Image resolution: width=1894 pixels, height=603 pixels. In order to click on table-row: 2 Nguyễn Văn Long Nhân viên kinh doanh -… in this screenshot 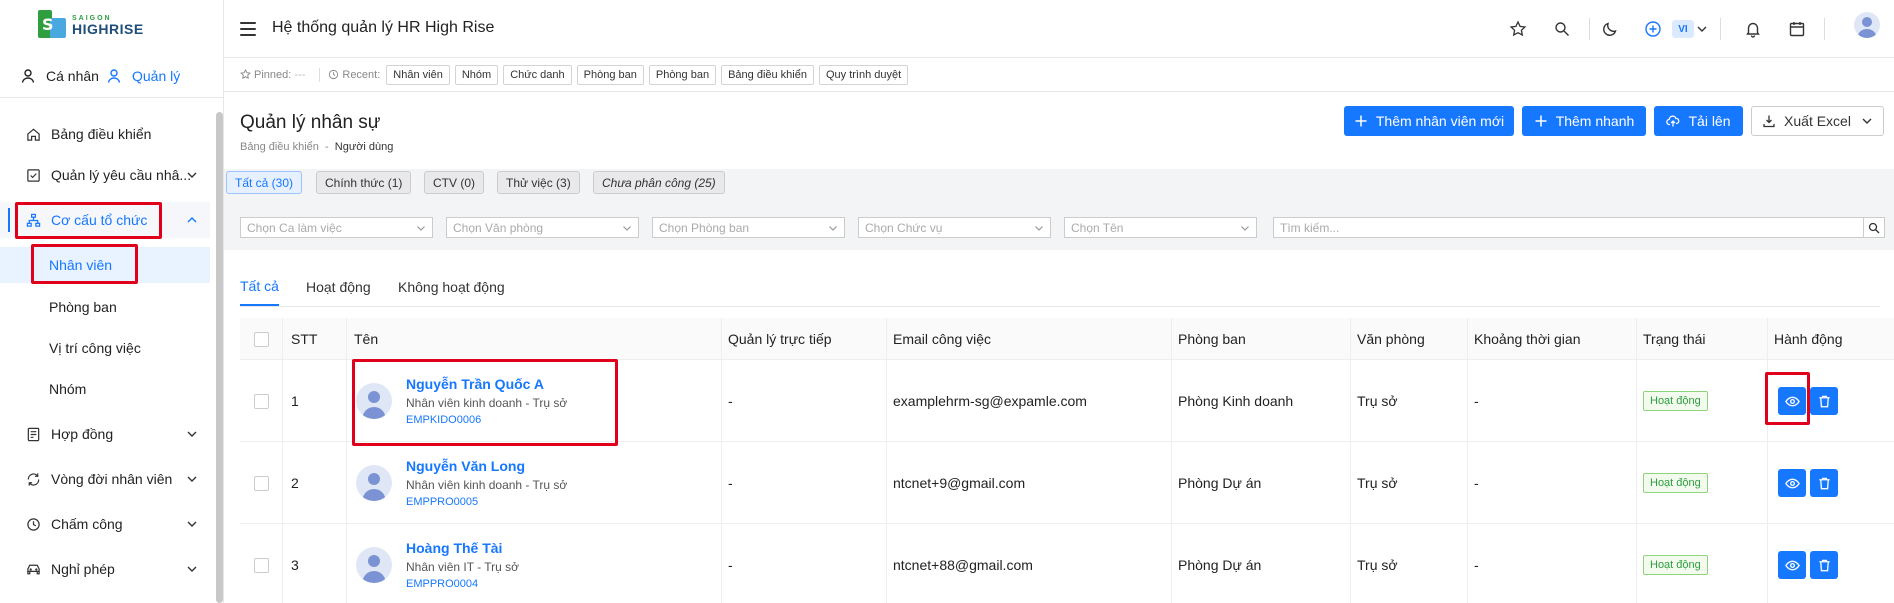, I will do `click(1067, 483)`.